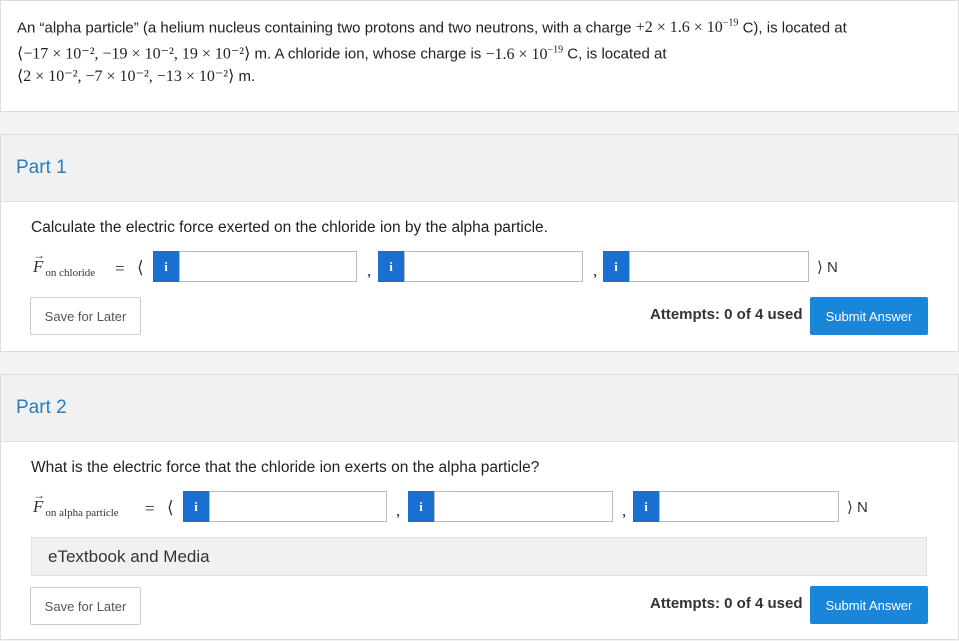  What do you see at coordinates (479, 168) in the screenshot?
I see `part-1-header: Part 1` at bounding box center [479, 168].